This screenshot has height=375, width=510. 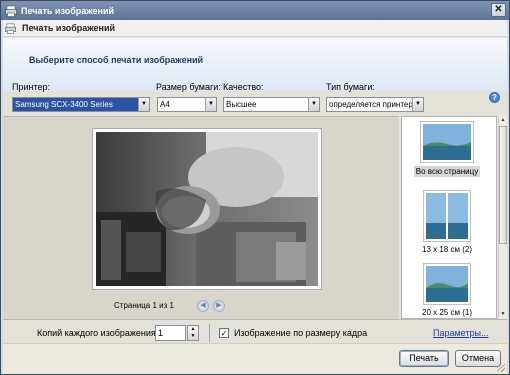 What do you see at coordinates (187, 104) in the screenshot?
I see `paper-size-select: A4 ▼` at bounding box center [187, 104].